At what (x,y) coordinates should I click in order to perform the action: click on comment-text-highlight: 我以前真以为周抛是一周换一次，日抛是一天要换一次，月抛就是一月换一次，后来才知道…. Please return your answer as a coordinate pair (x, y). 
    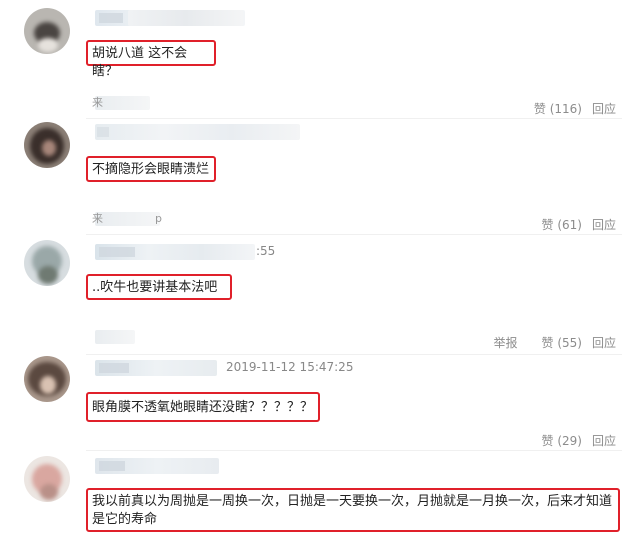
    Looking at the image, I should click on (353, 510).